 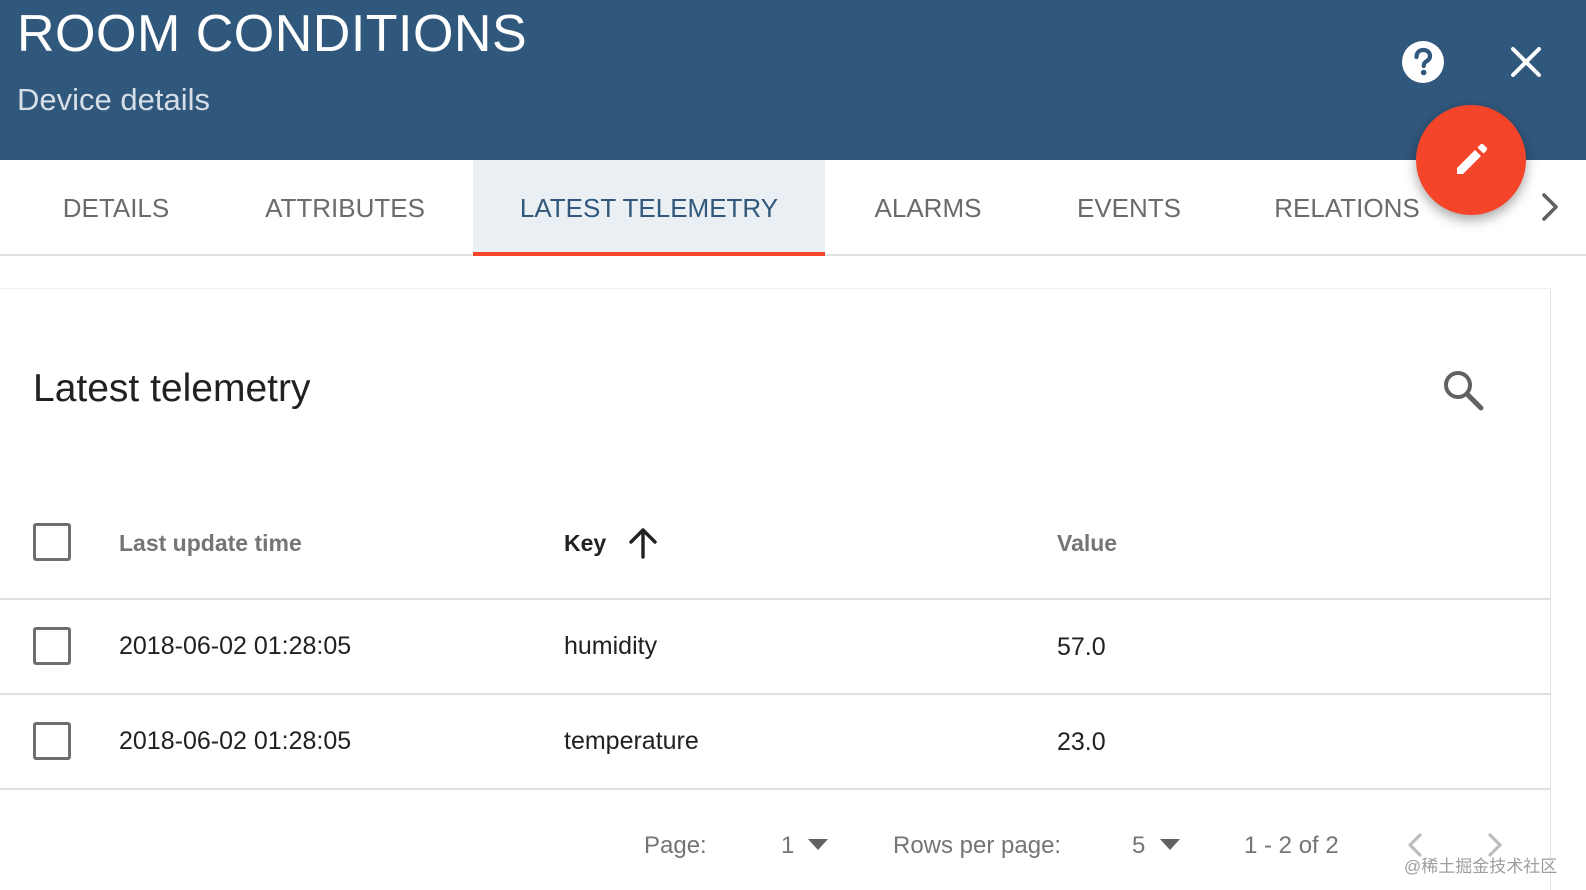 What do you see at coordinates (1463, 390) in the screenshot?
I see `search-icon` at bounding box center [1463, 390].